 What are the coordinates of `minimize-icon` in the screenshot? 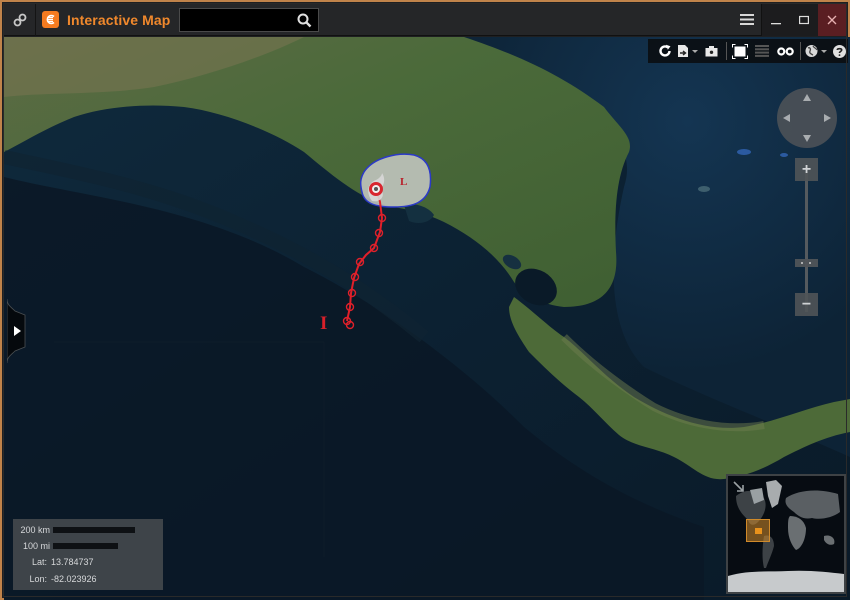 It's located at (776, 23).